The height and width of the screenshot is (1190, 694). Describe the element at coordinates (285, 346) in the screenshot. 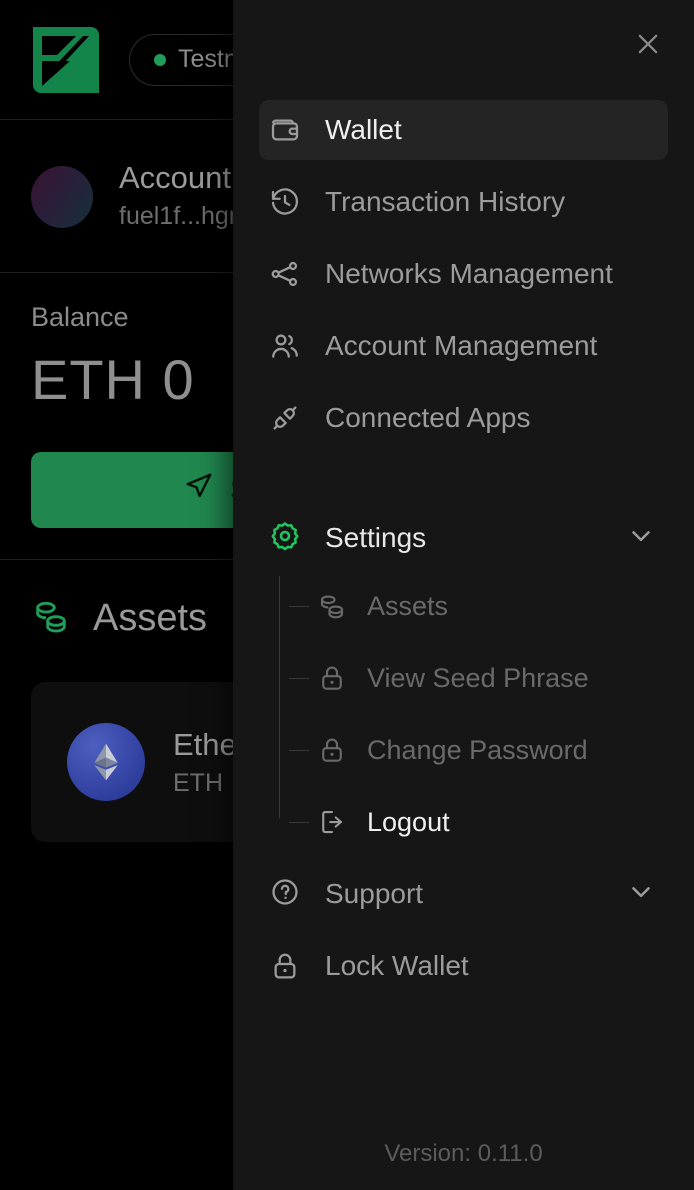

I see `users-icon` at that location.